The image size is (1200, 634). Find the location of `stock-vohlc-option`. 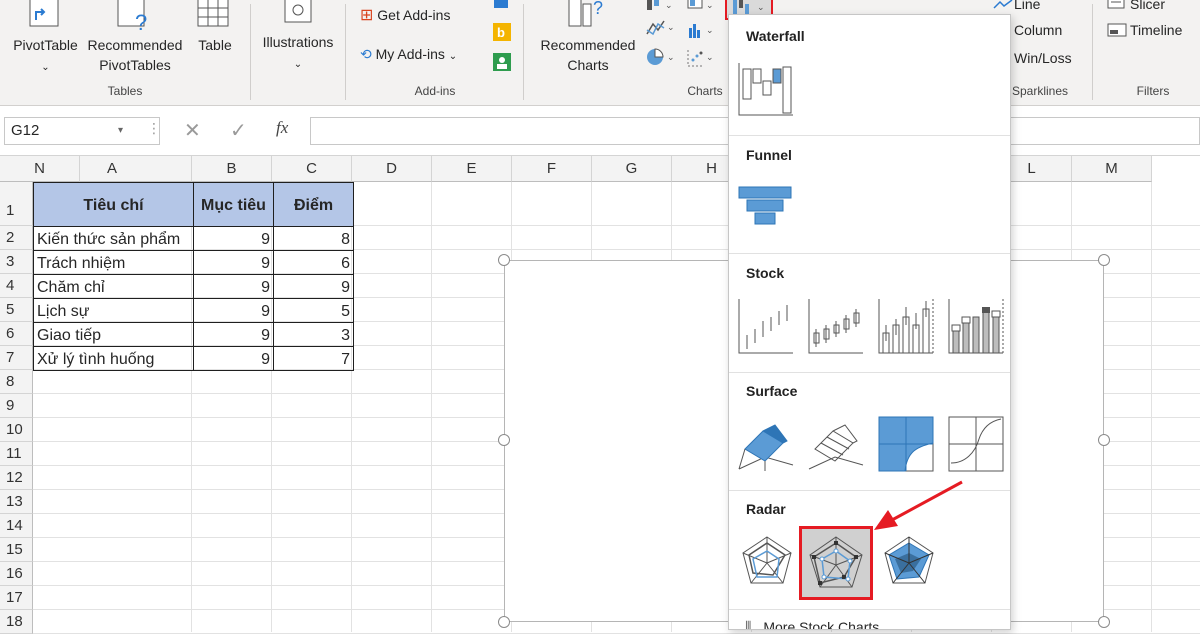

stock-vohlc-option is located at coordinates (976, 326).